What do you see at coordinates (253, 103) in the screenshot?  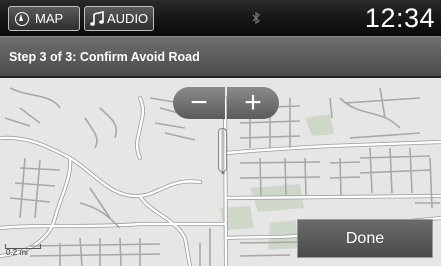 I see `zoom-in-button: +` at bounding box center [253, 103].